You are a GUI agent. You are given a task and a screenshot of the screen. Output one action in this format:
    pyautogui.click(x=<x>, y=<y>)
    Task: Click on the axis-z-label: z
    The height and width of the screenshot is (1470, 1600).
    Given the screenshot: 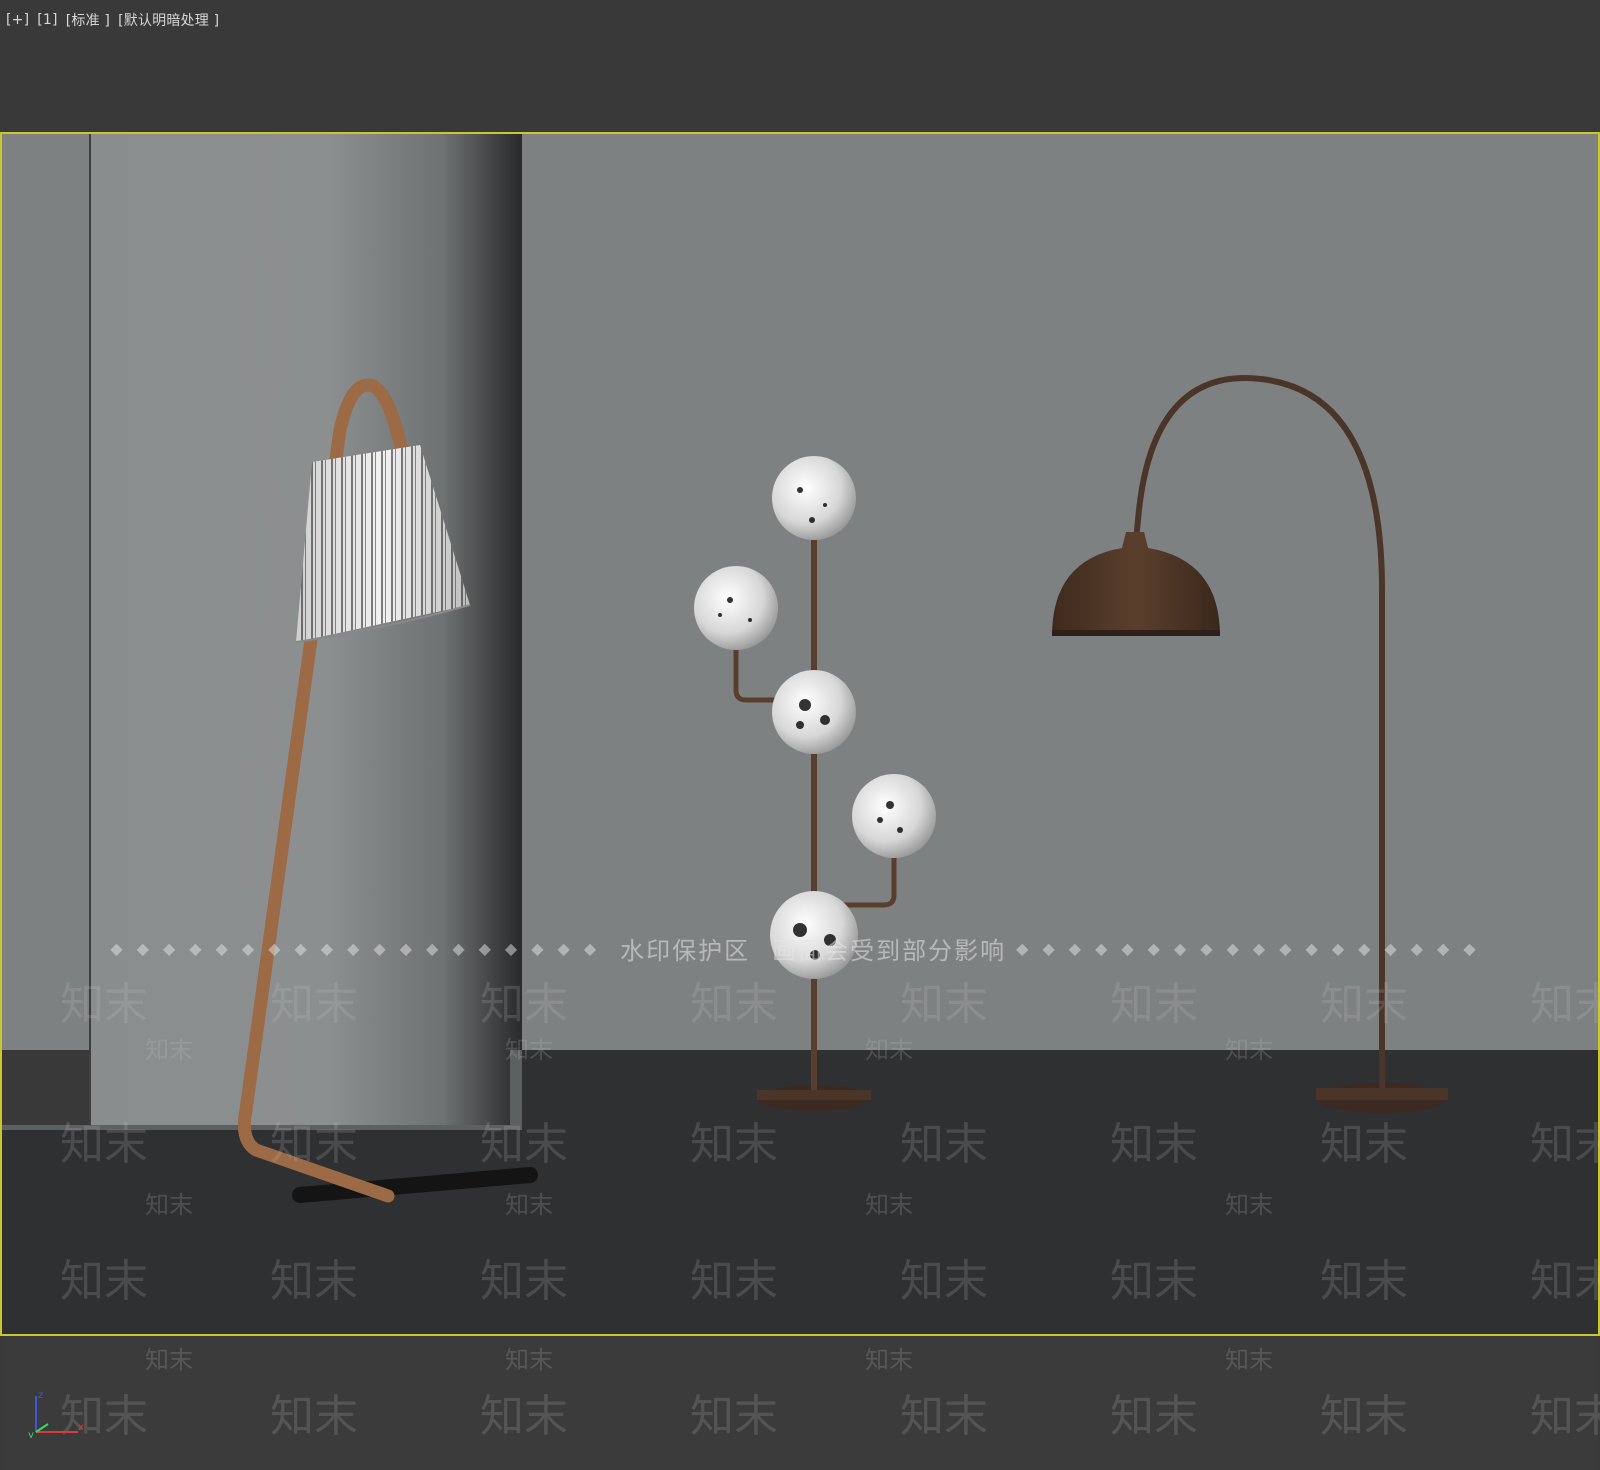 What is the action you would take?
    pyautogui.click(x=40, y=1395)
    